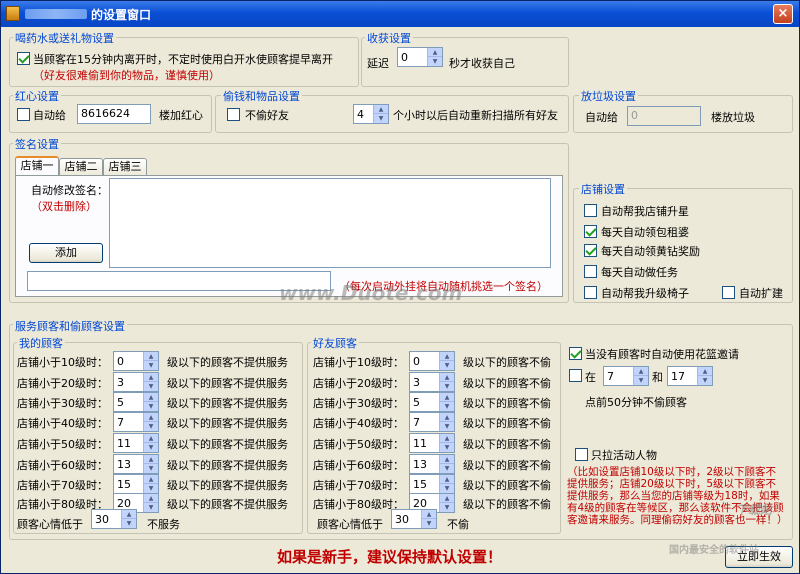 This screenshot has height=574, width=800. Describe the element at coordinates (626, 376) in the screenshot. I see `time-from-spinner: 7 ▲ ▼` at that location.